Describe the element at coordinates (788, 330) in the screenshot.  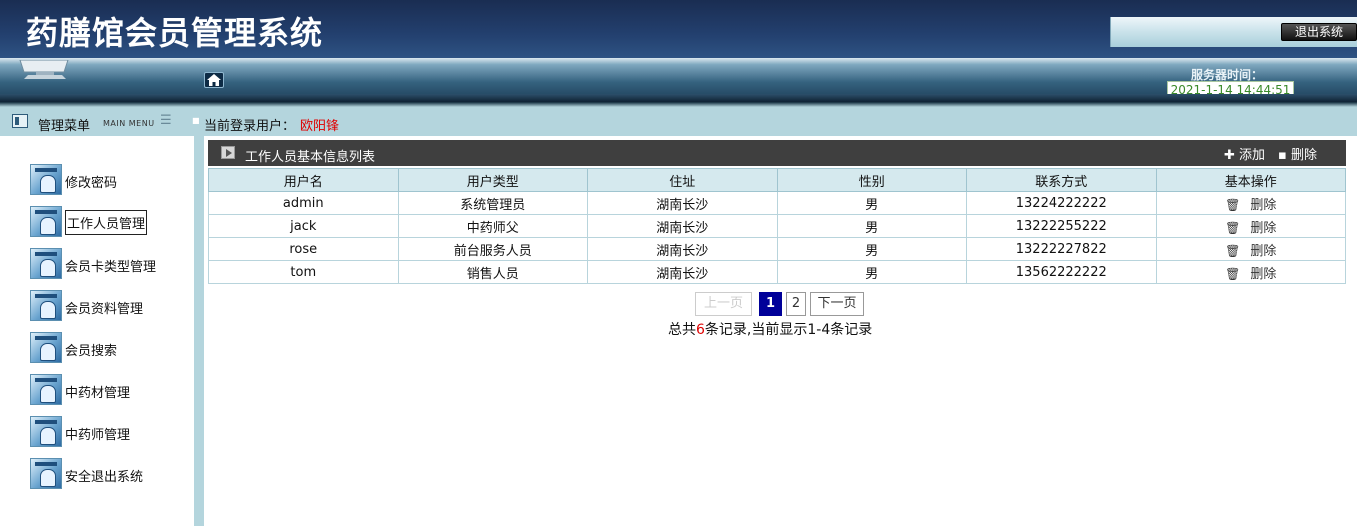
I see `summary-suffix: 条记录,当前显示1-4条记录` at that location.